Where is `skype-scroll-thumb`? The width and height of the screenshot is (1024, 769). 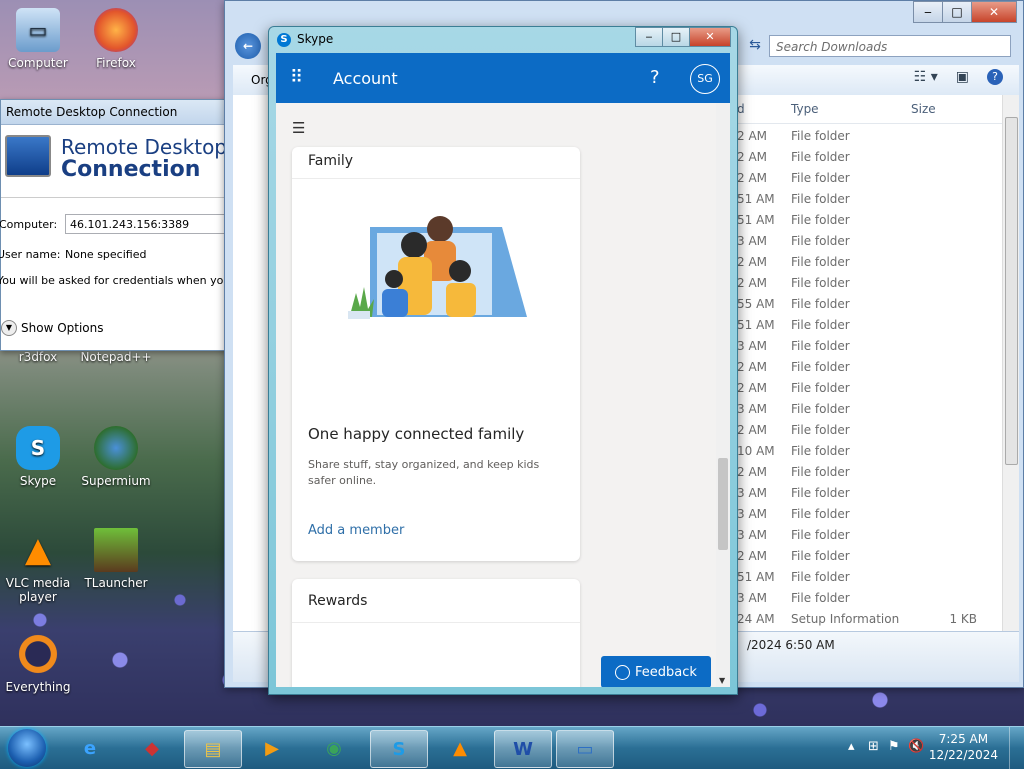
skype-scroll-thumb is located at coordinates (723, 504).